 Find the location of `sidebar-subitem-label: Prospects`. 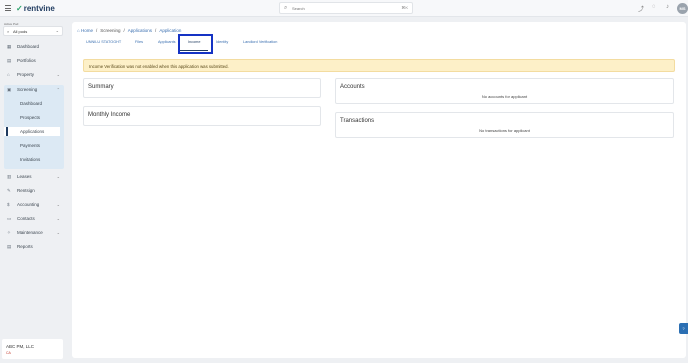

sidebar-subitem-label: Prospects is located at coordinates (30, 117).